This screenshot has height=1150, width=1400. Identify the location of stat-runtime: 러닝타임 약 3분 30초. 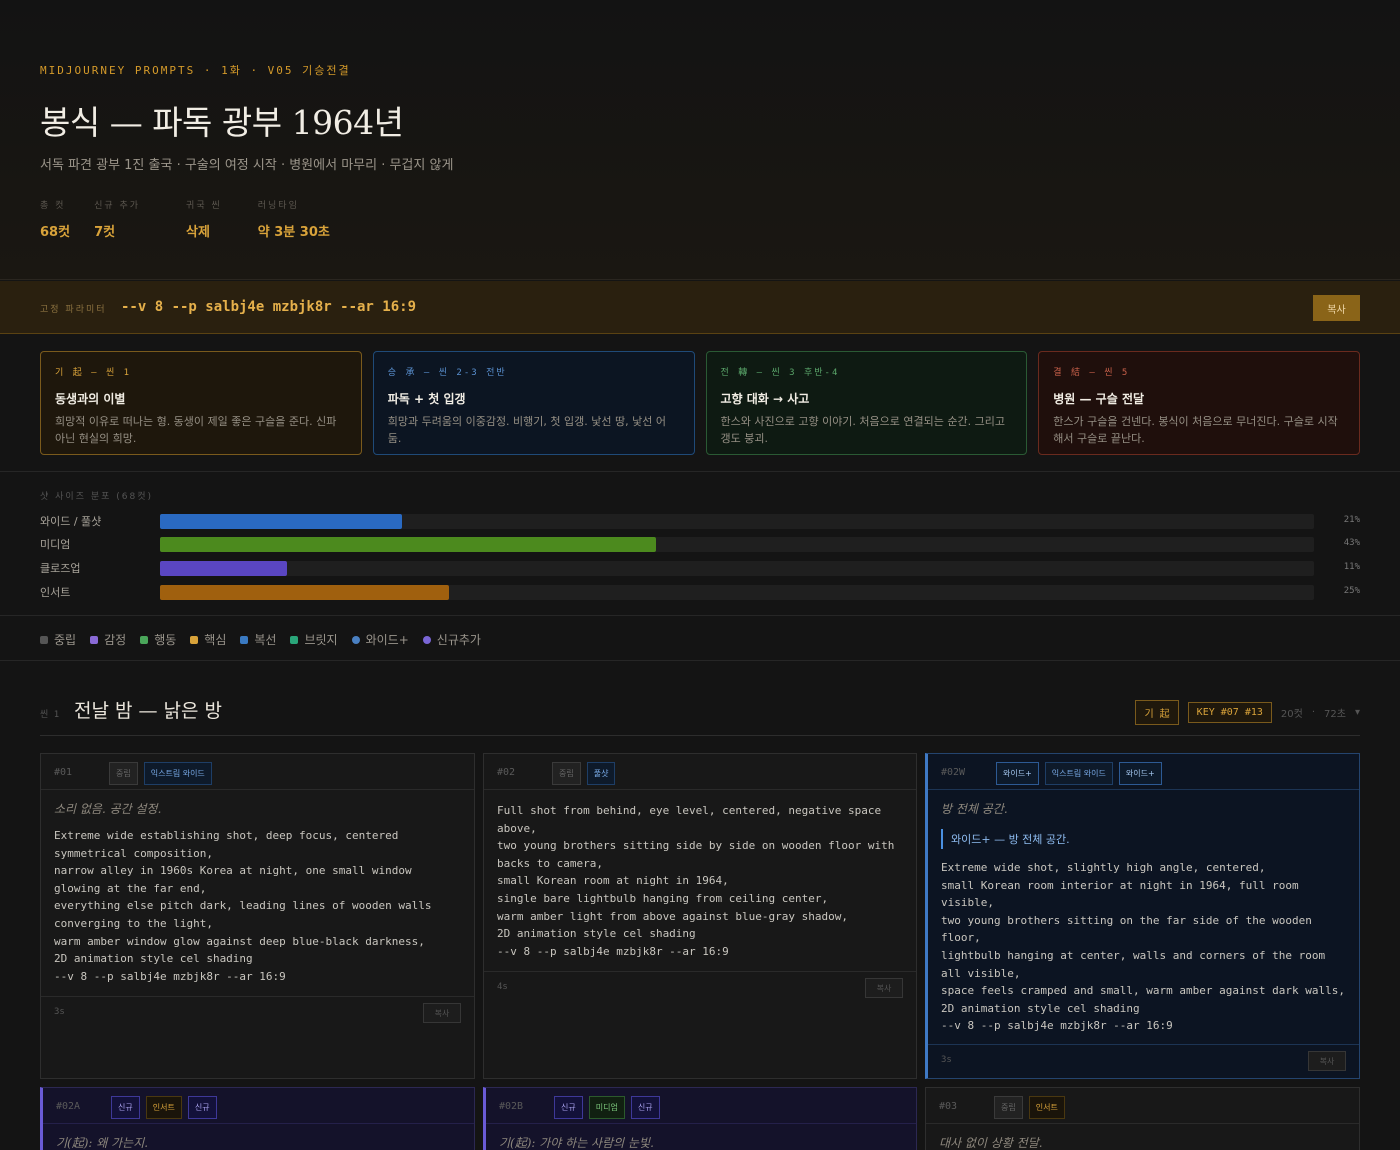
(294, 219).